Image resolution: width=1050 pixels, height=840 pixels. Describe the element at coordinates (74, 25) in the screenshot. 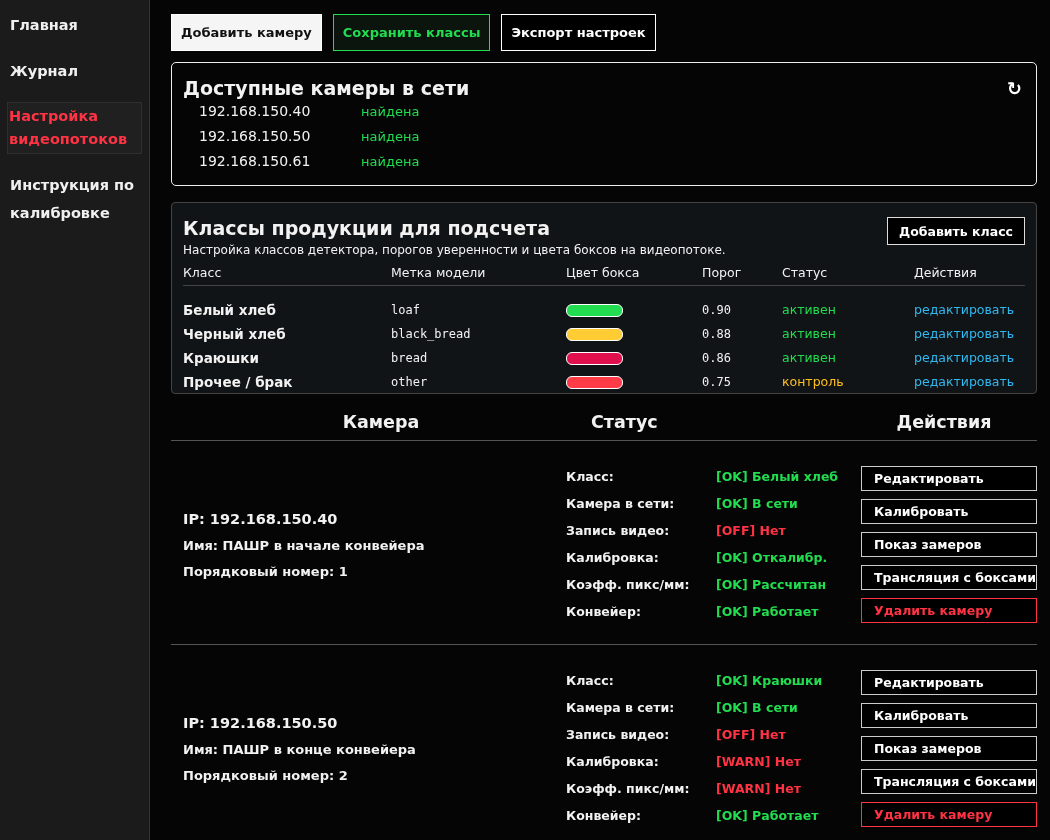

I see `sidebar-item: Главная` at that location.